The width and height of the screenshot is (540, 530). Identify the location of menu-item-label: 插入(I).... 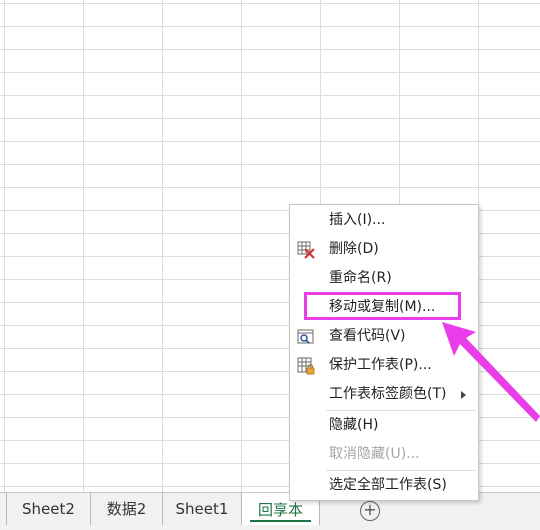
(357, 220).